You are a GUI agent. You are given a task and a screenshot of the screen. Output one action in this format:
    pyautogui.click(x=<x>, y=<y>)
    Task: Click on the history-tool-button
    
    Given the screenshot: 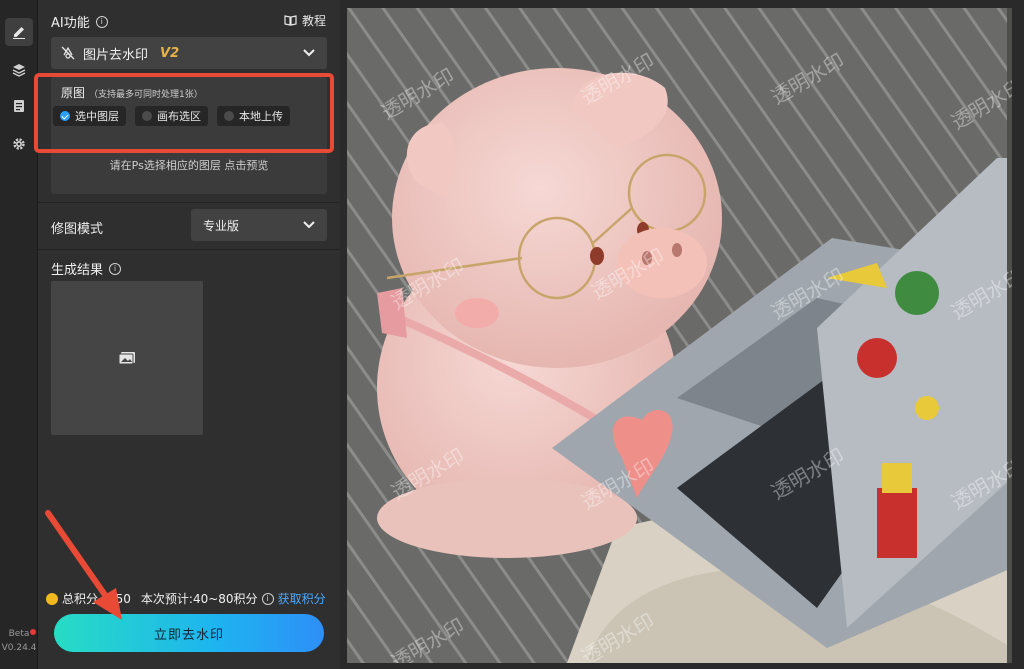 What is the action you would take?
    pyautogui.click(x=19, y=106)
    